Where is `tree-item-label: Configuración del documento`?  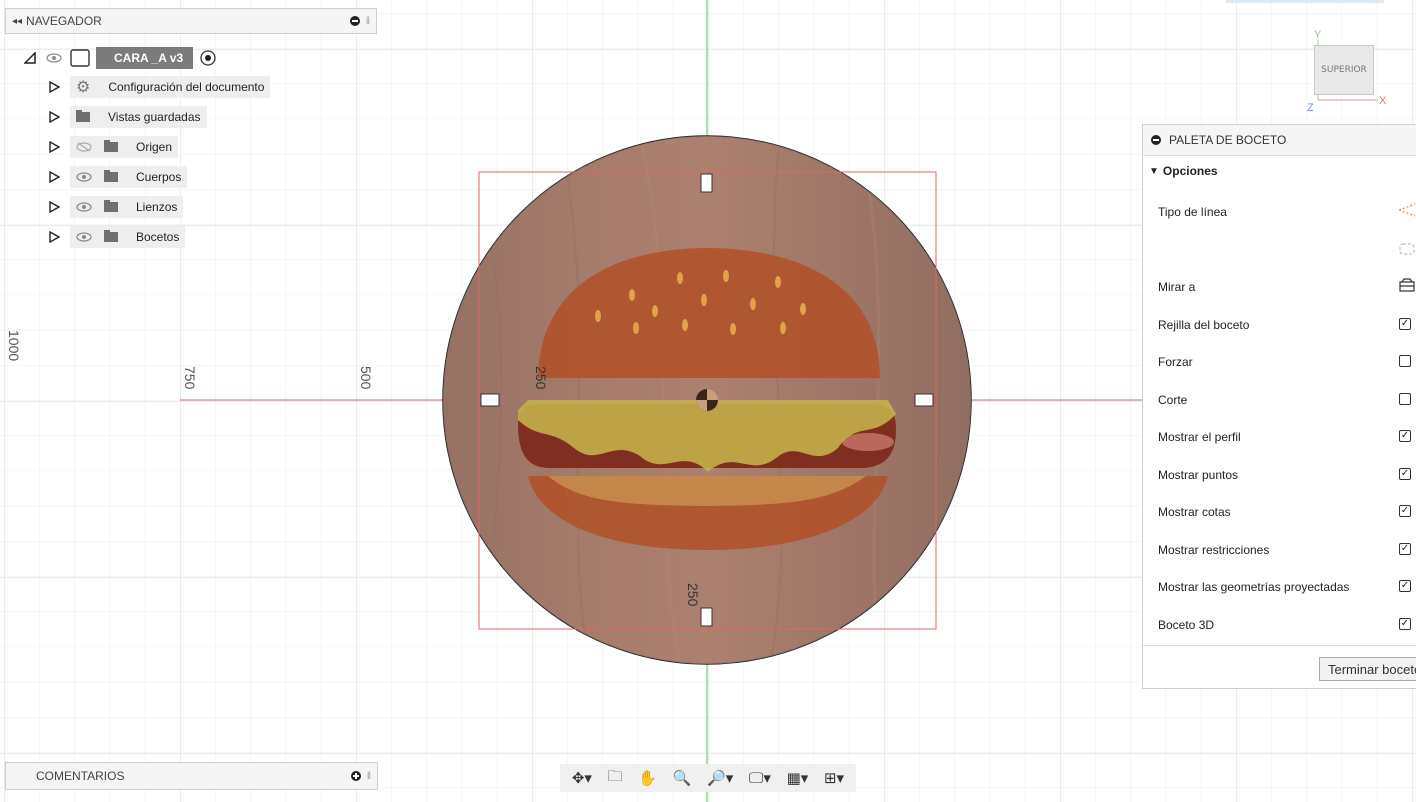 tree-item-label: Configuración del documento is located at coordinates (186, 87).